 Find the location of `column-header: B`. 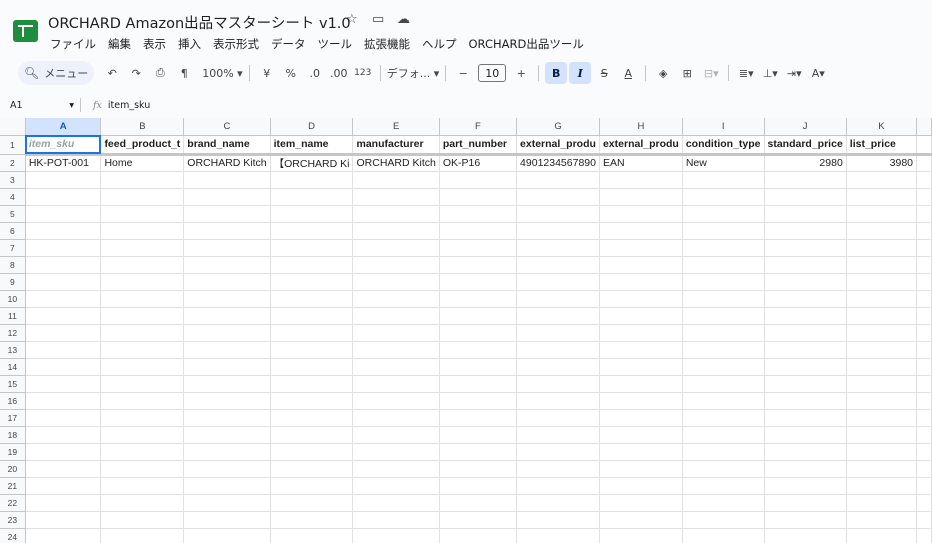

column-header: B is located at coordinates (142, 127).